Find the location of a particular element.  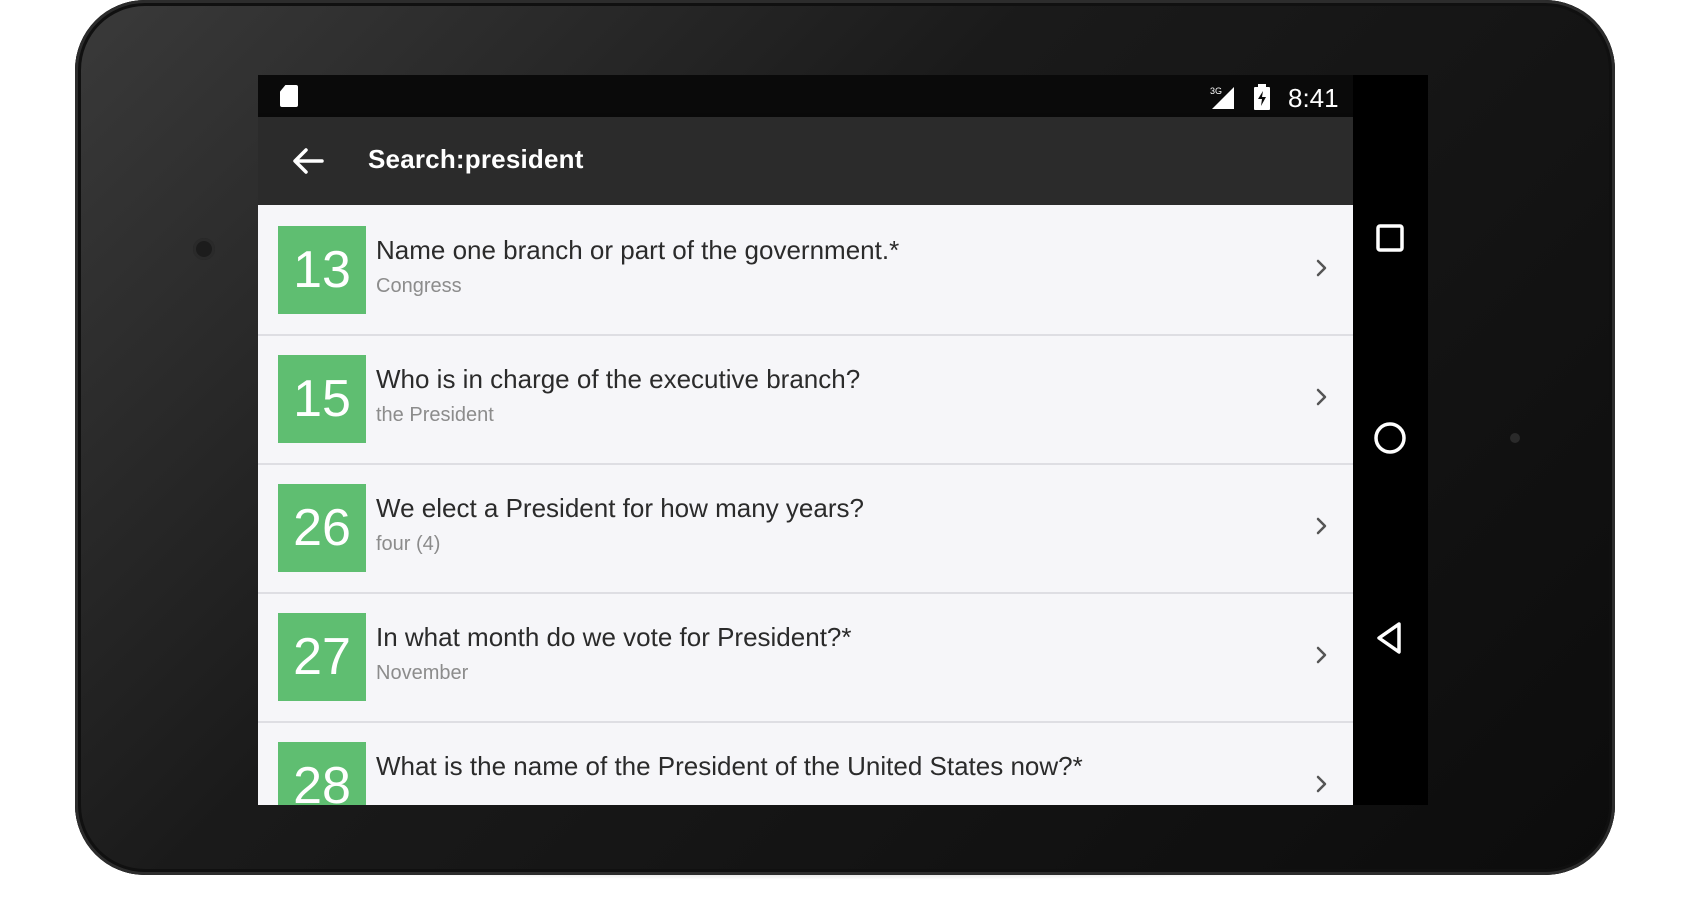

status-clock: 8:41 is located at coordinates (1313, 98).